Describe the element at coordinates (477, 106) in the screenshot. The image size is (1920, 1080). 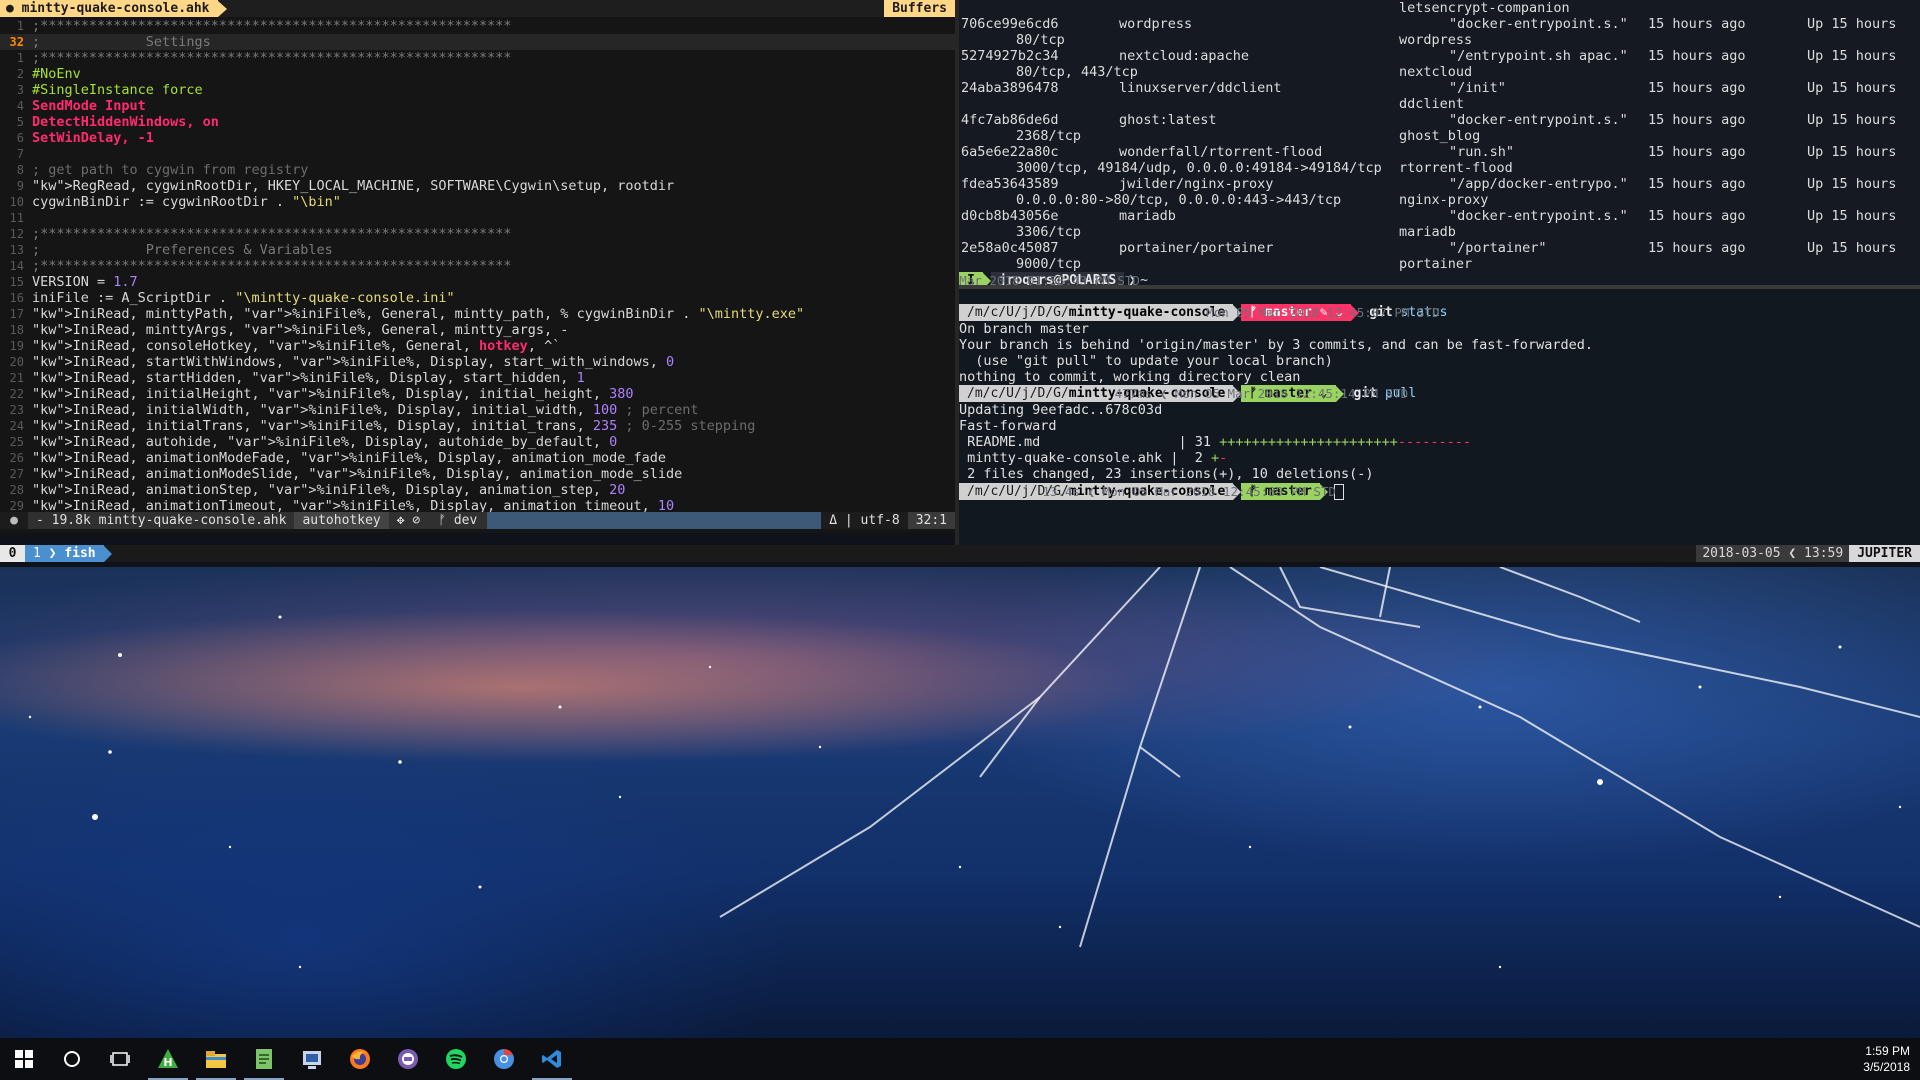
I see `code-line: 4 SendMode Input` at that location.